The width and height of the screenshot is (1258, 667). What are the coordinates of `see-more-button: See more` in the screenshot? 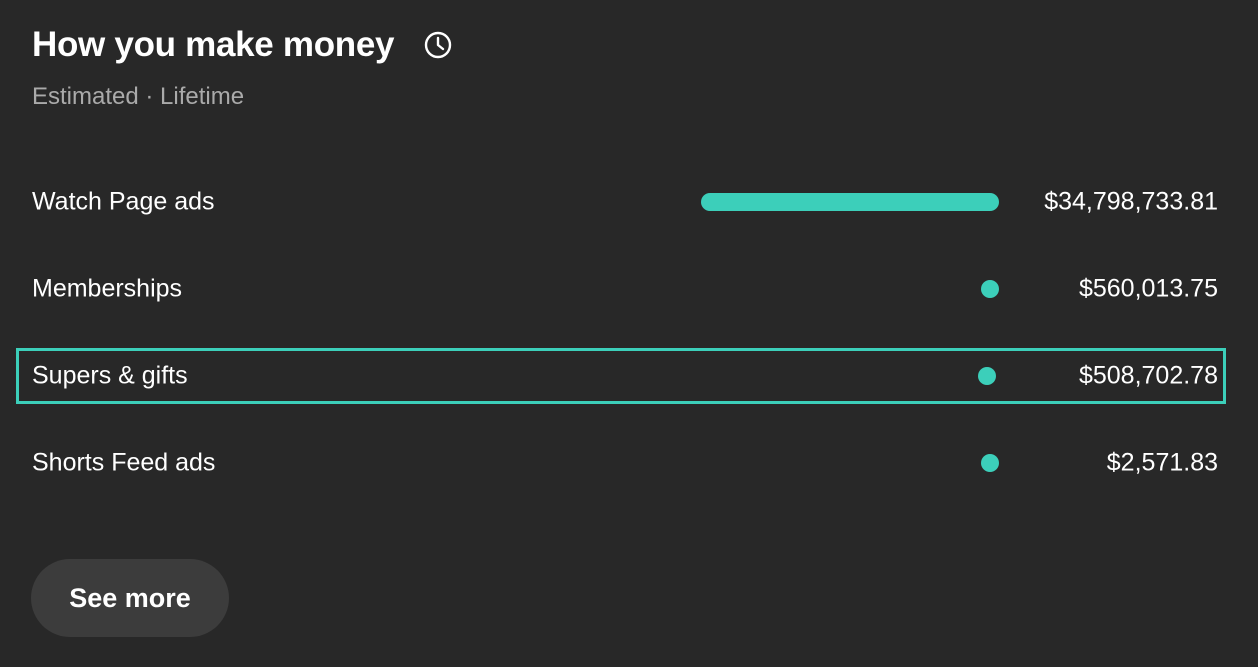 It's located at (130, 598).